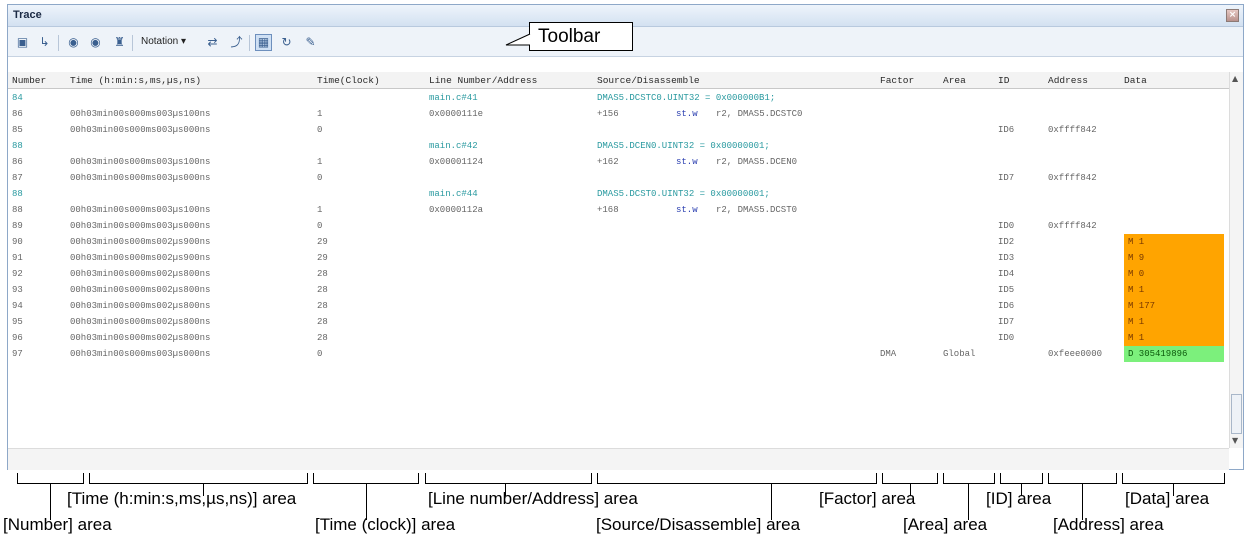  I want to click on cell-data: M 177, so click(1174, 306).